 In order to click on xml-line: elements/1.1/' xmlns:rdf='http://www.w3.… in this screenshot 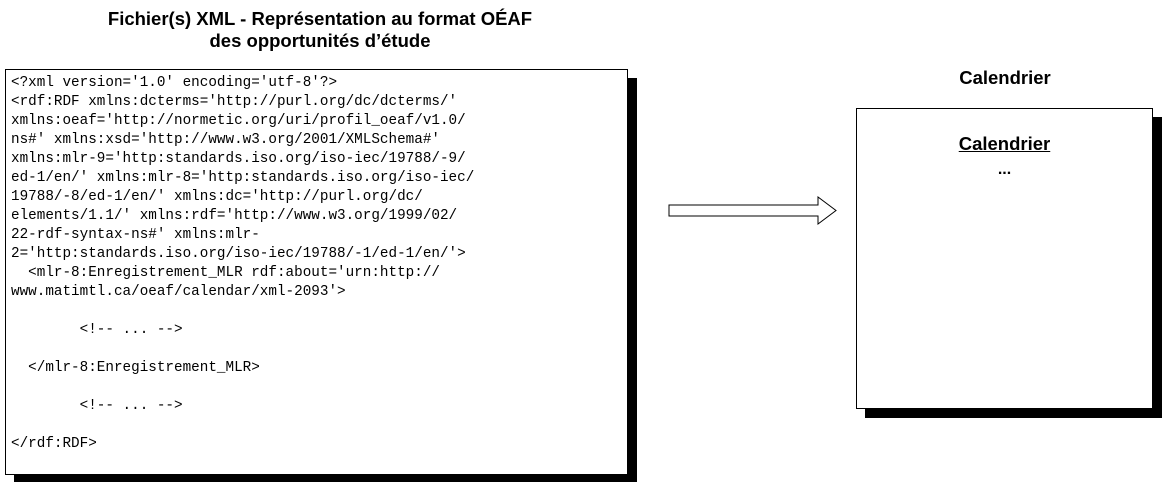, I will do `click(234, 216)`.